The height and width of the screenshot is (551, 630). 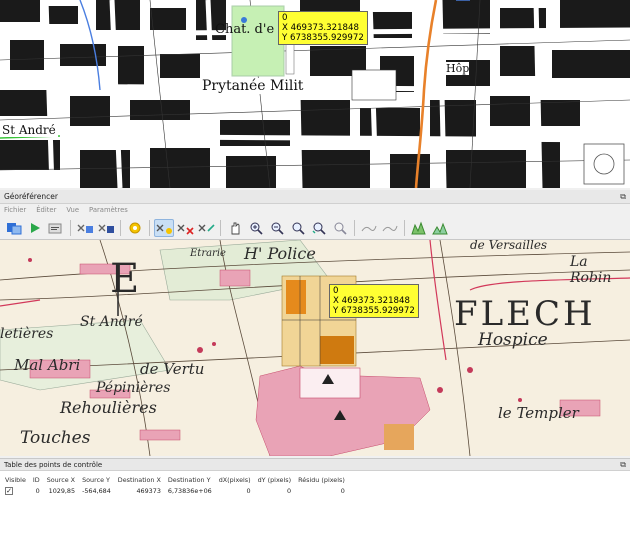 What do you see at coordinates (85, 228) in the screenshot?
I see `load-gcp-icon` at bounding box center [85, 228].